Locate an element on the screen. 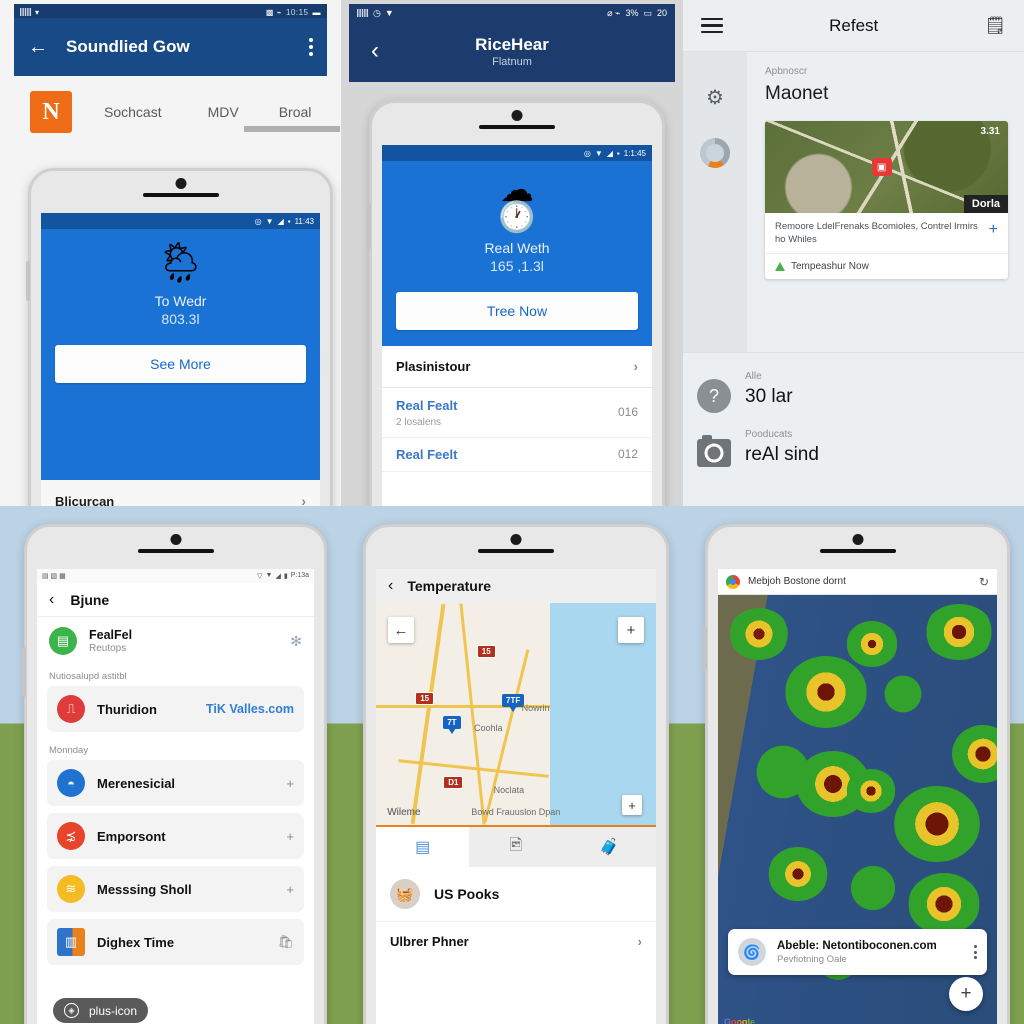  status-icons: ⌀ ⌁ is located at coordinates (614, 12).